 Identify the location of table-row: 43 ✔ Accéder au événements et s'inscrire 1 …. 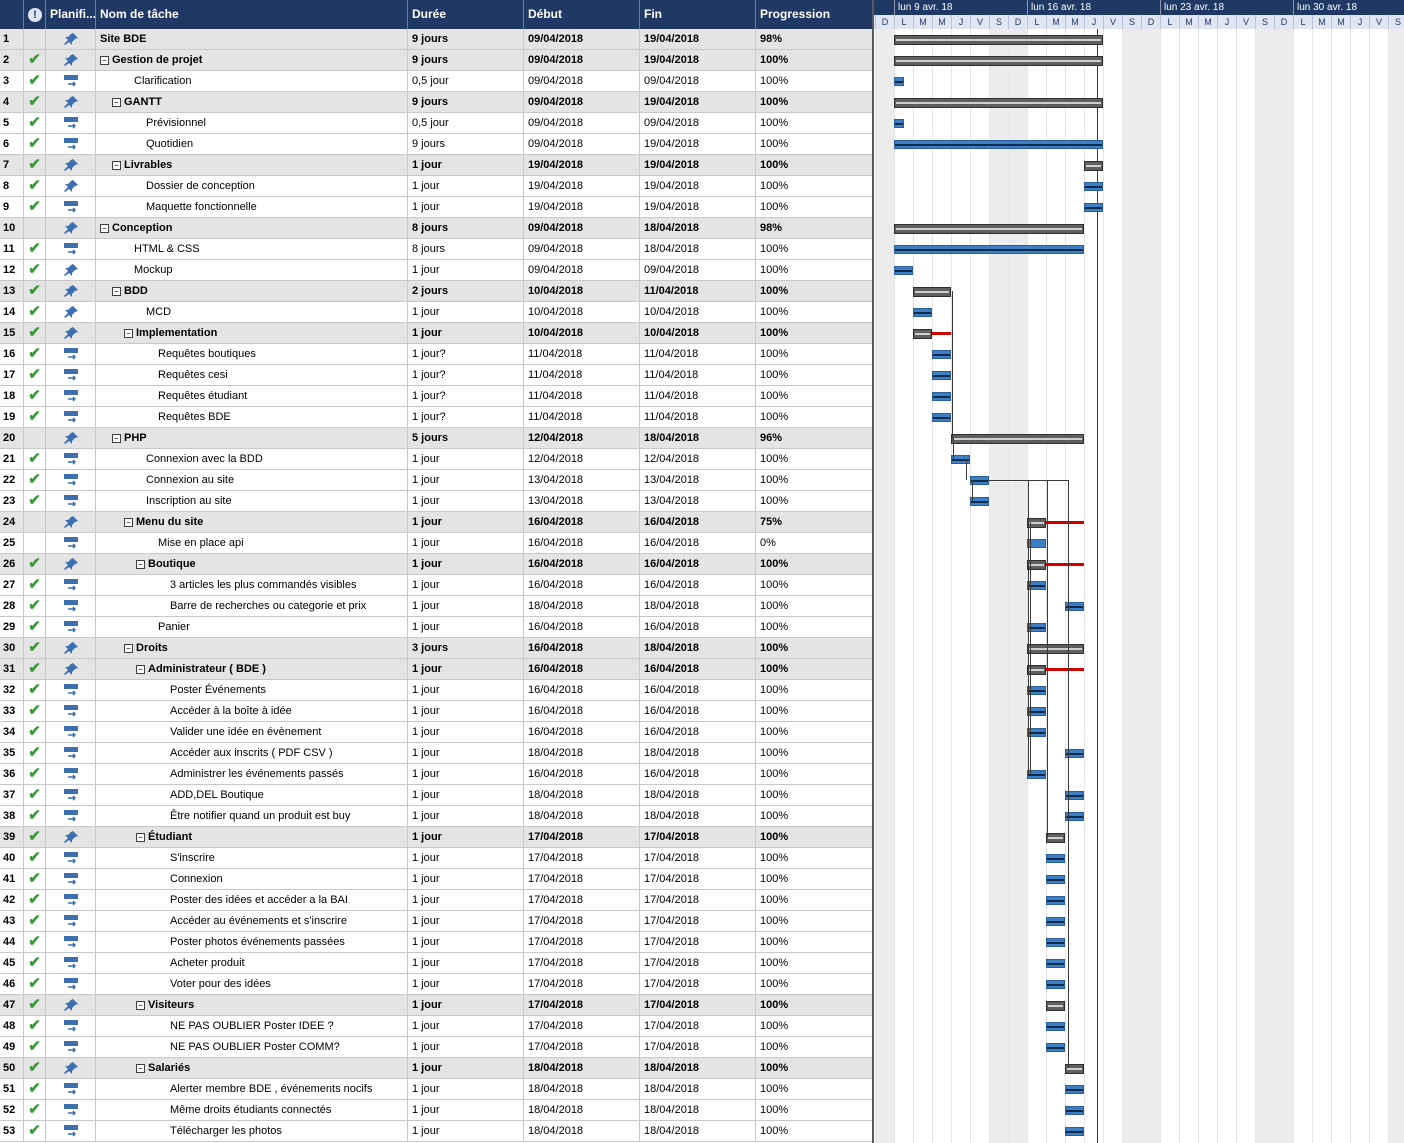
(436, 921).